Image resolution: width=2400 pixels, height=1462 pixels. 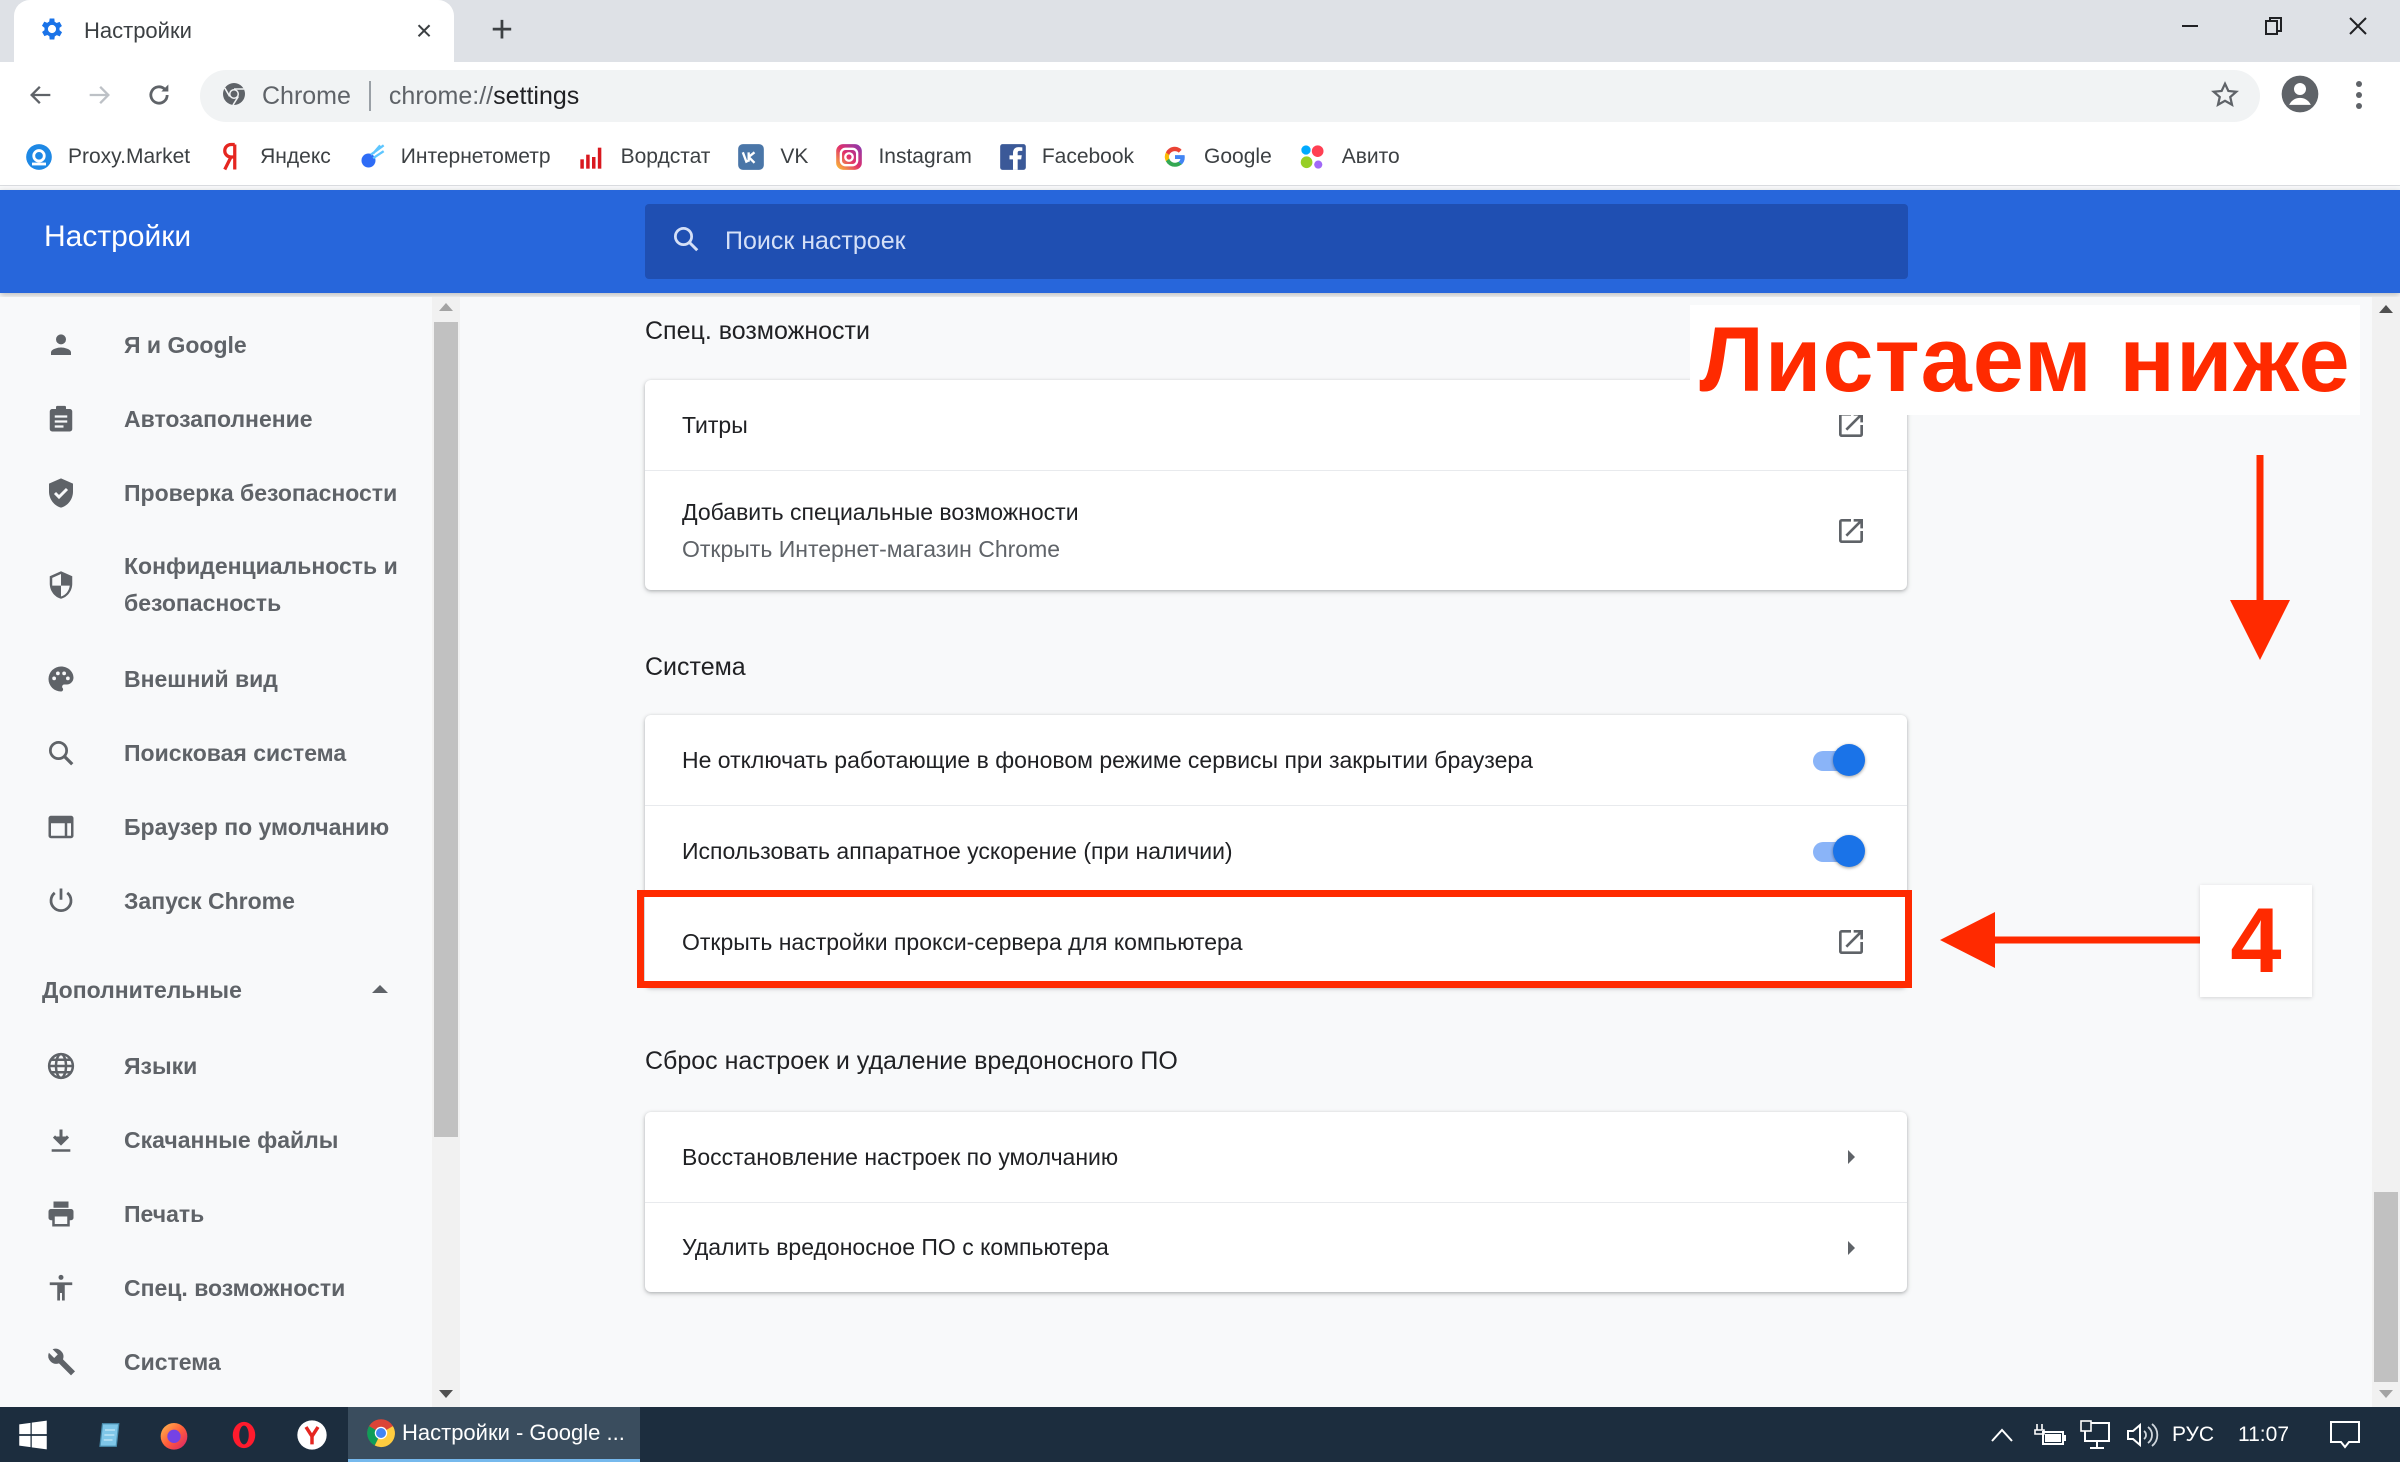 I want to click on taskbar-opera, so click(x=244, y=1434).